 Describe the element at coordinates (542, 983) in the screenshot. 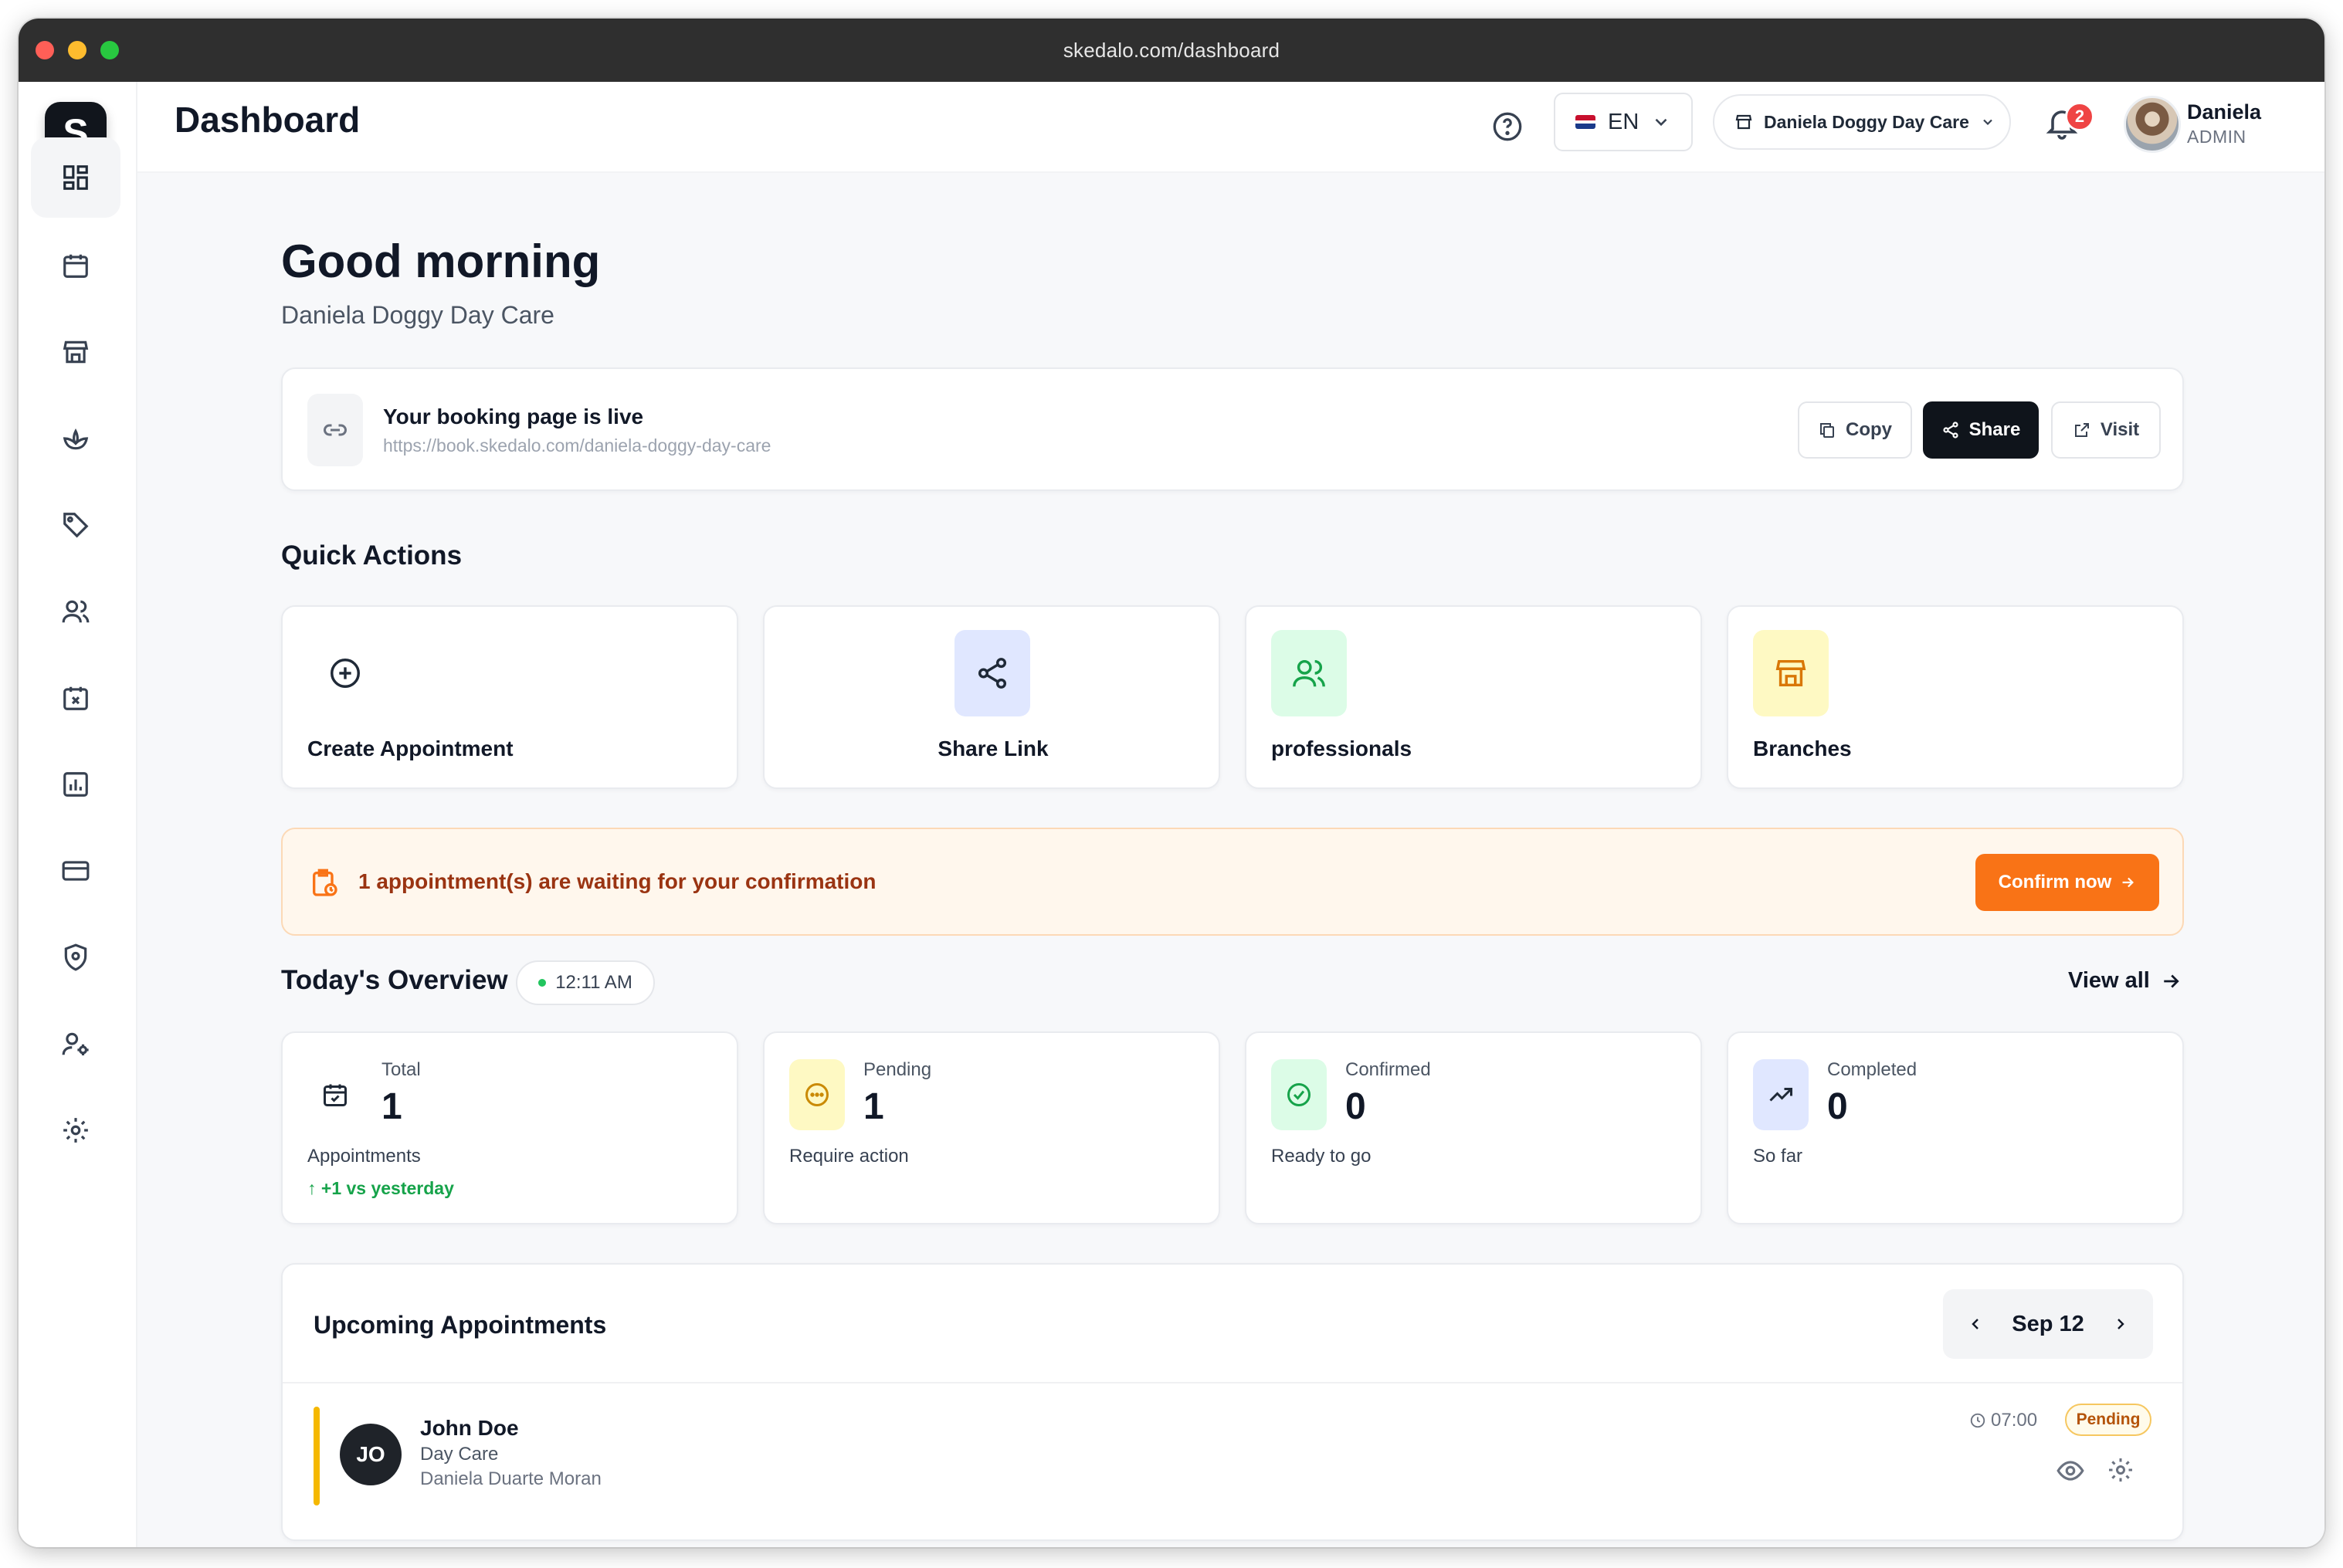

I see `live-dot-icon` at that location.